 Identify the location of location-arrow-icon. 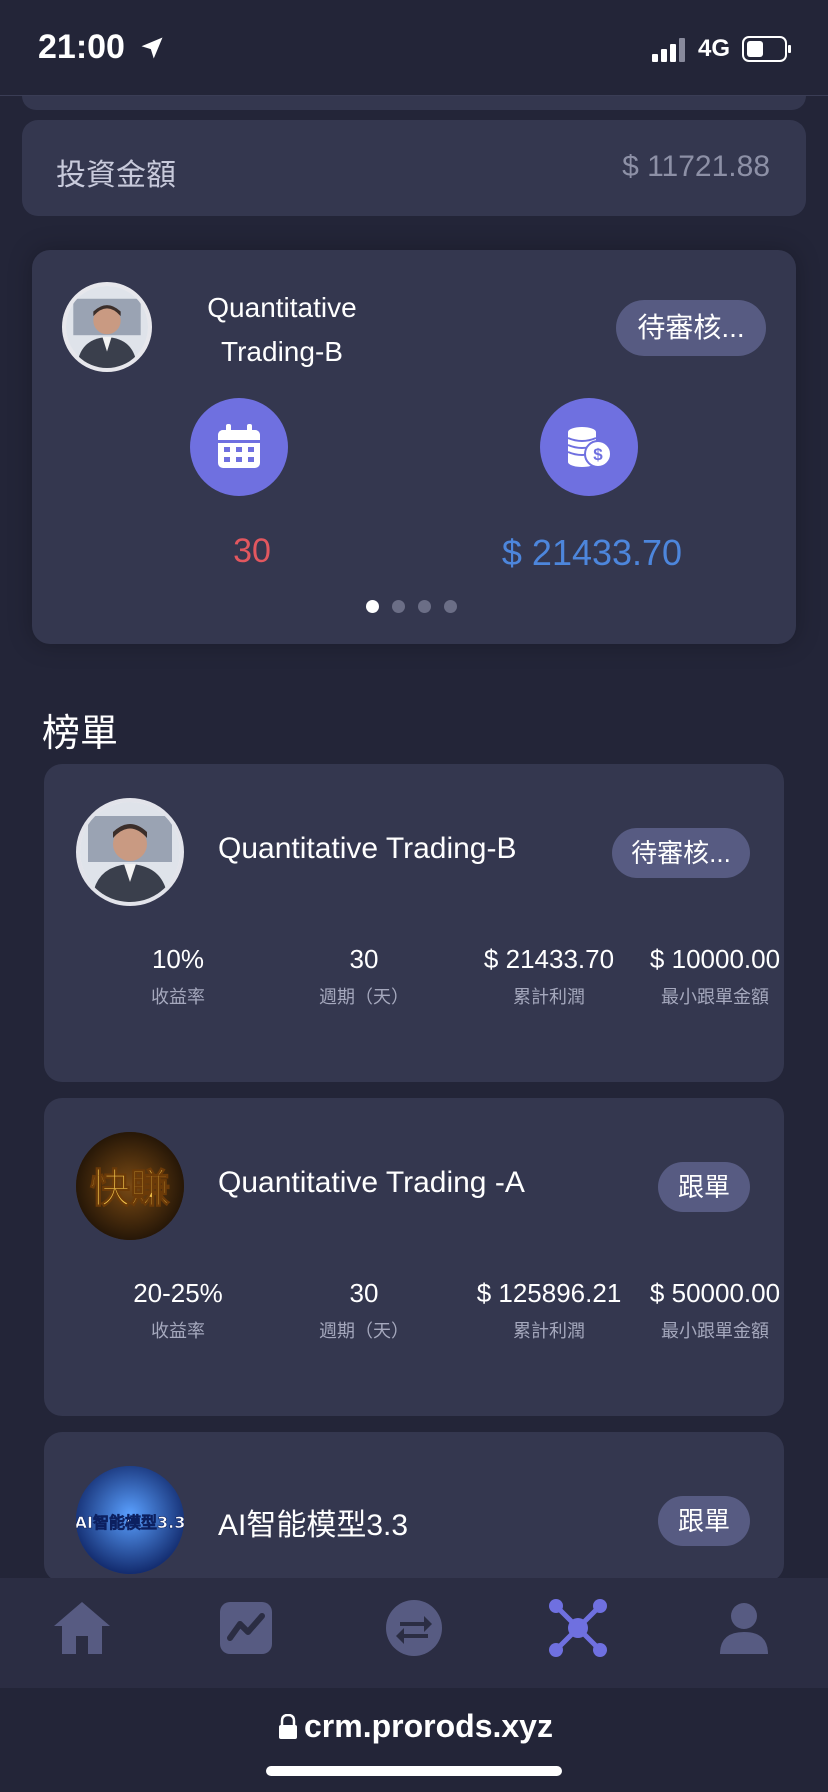
(152, 48).